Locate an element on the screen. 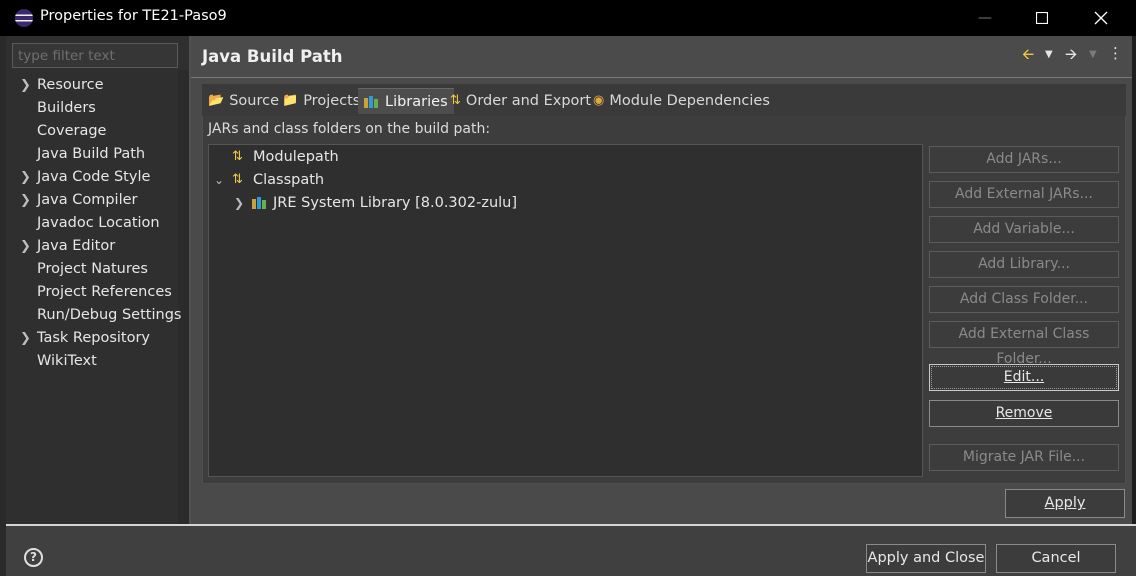  sidebar-item-label: Java Compiler is located at coordinates (87, 200).